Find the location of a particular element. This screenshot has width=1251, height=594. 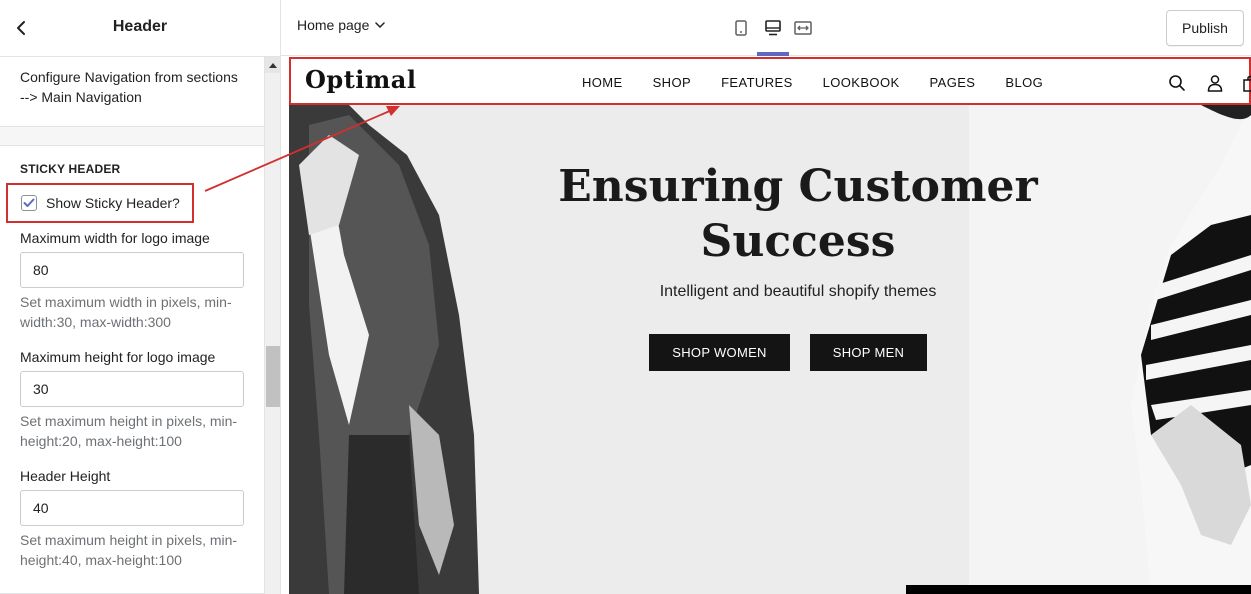

checkbox-box is located at coordinates (29, 203).